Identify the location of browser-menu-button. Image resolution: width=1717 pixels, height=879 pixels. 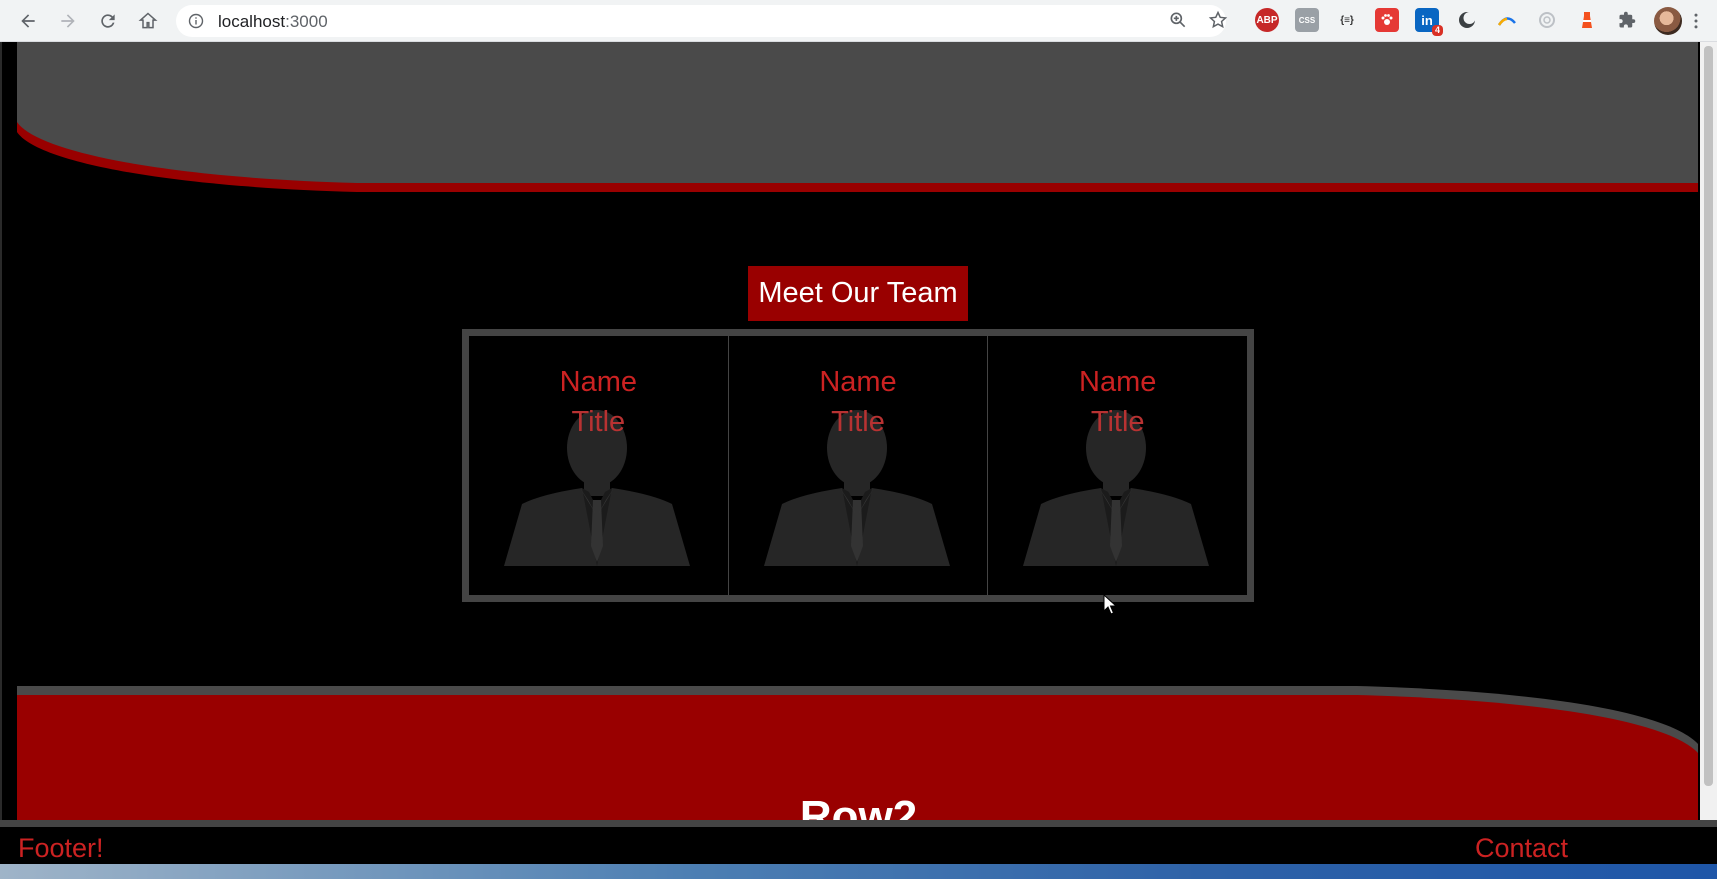
(1696, 21).